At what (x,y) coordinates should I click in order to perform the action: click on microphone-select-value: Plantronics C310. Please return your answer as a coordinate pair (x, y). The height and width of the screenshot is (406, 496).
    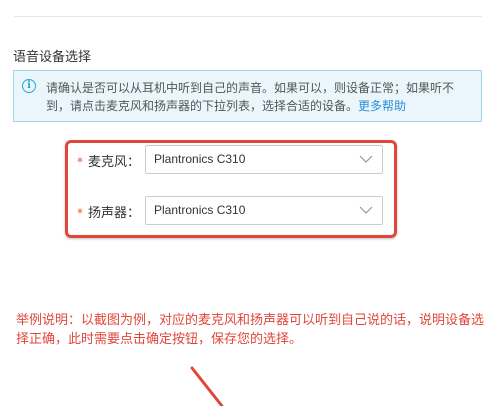
    Looking at the image, I should click on (200, 159).